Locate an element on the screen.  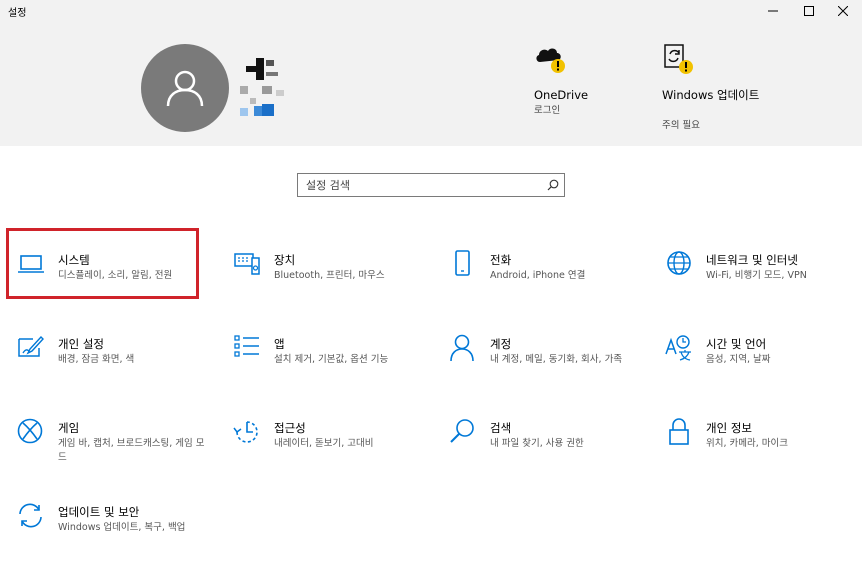
settings-item-ease-of-access: 접근성 내레이터, 돋보기, 고대비 is located at coordinates (333, 448).